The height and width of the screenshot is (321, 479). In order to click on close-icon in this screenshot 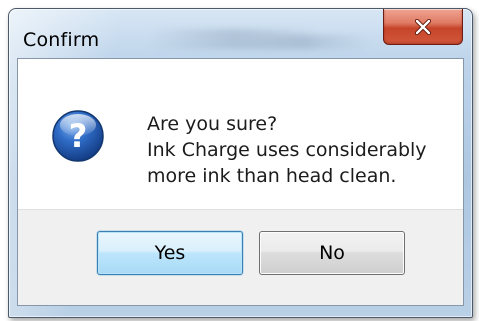, I will do `click(423, 26)`.